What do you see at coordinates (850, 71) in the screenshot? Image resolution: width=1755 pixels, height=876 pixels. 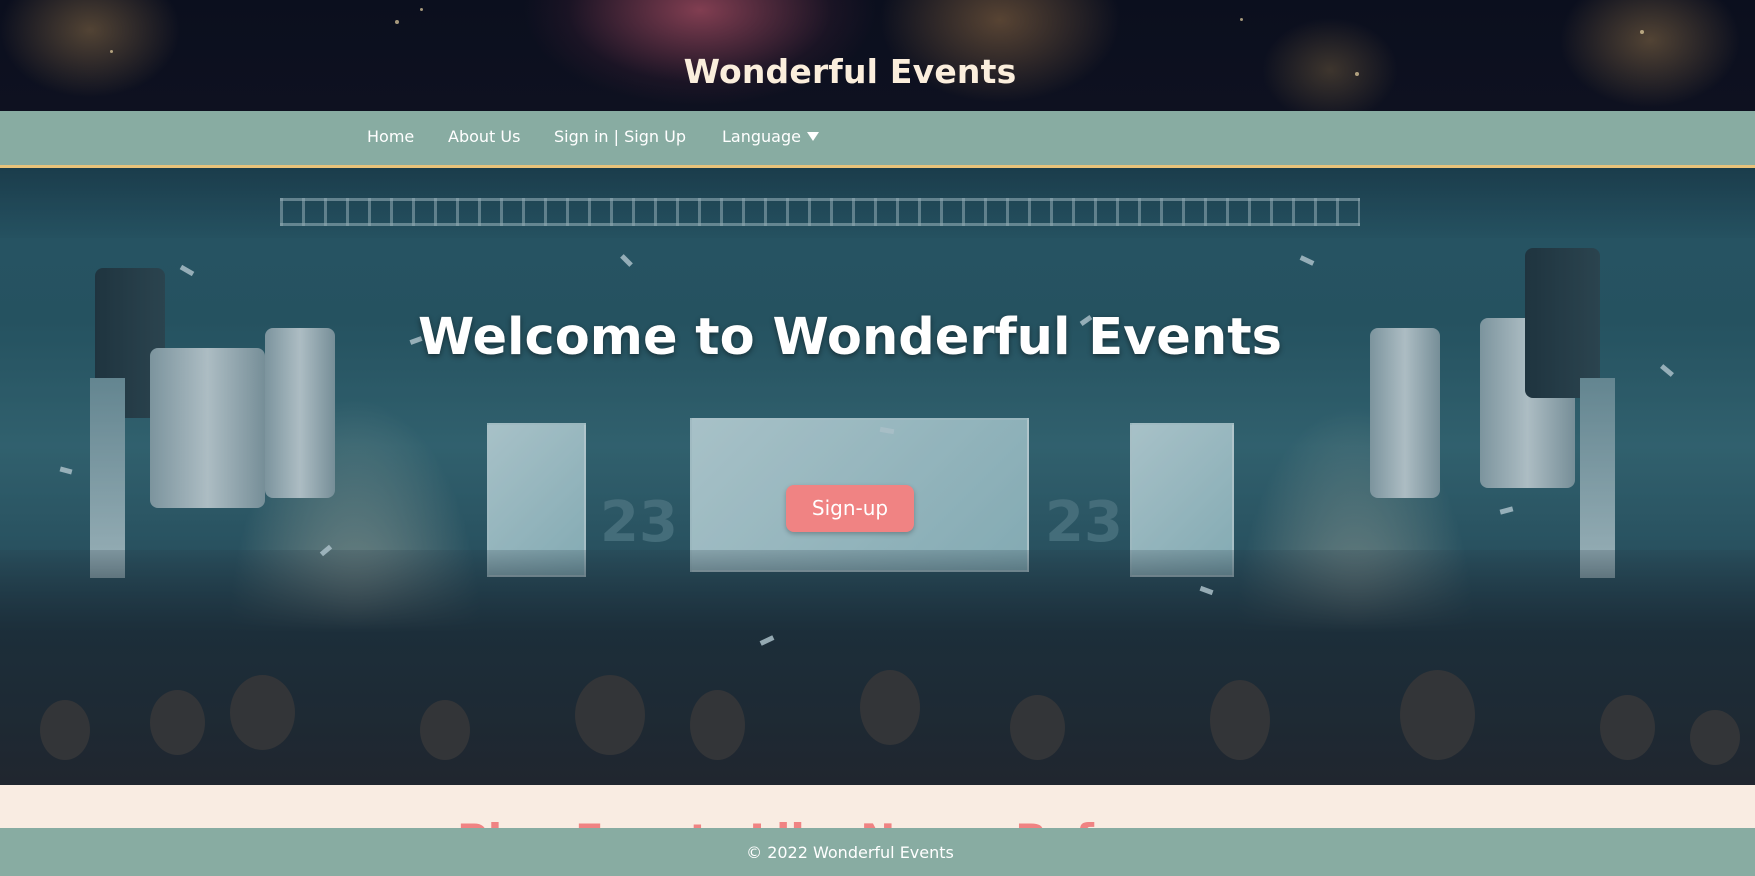 I see `site-title: Wonderful Events` at bounding box center [850, 71].